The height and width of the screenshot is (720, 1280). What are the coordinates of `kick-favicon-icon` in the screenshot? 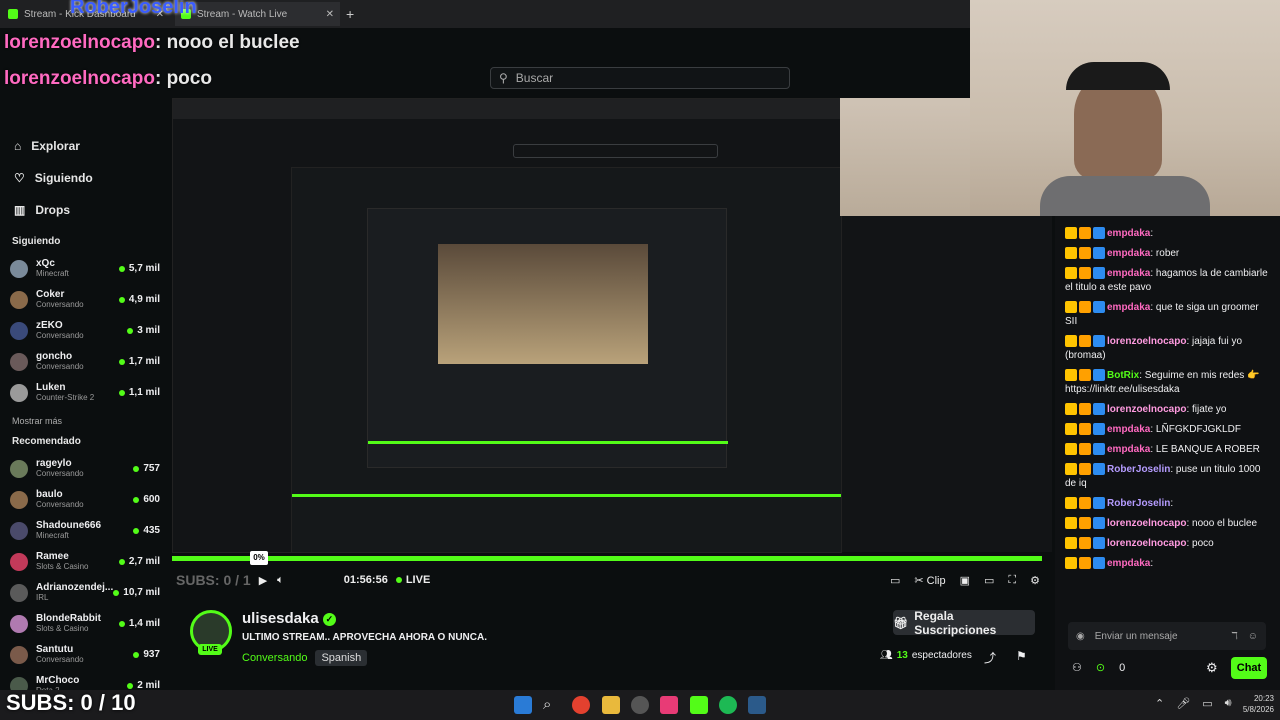 It's located at (13, 14).